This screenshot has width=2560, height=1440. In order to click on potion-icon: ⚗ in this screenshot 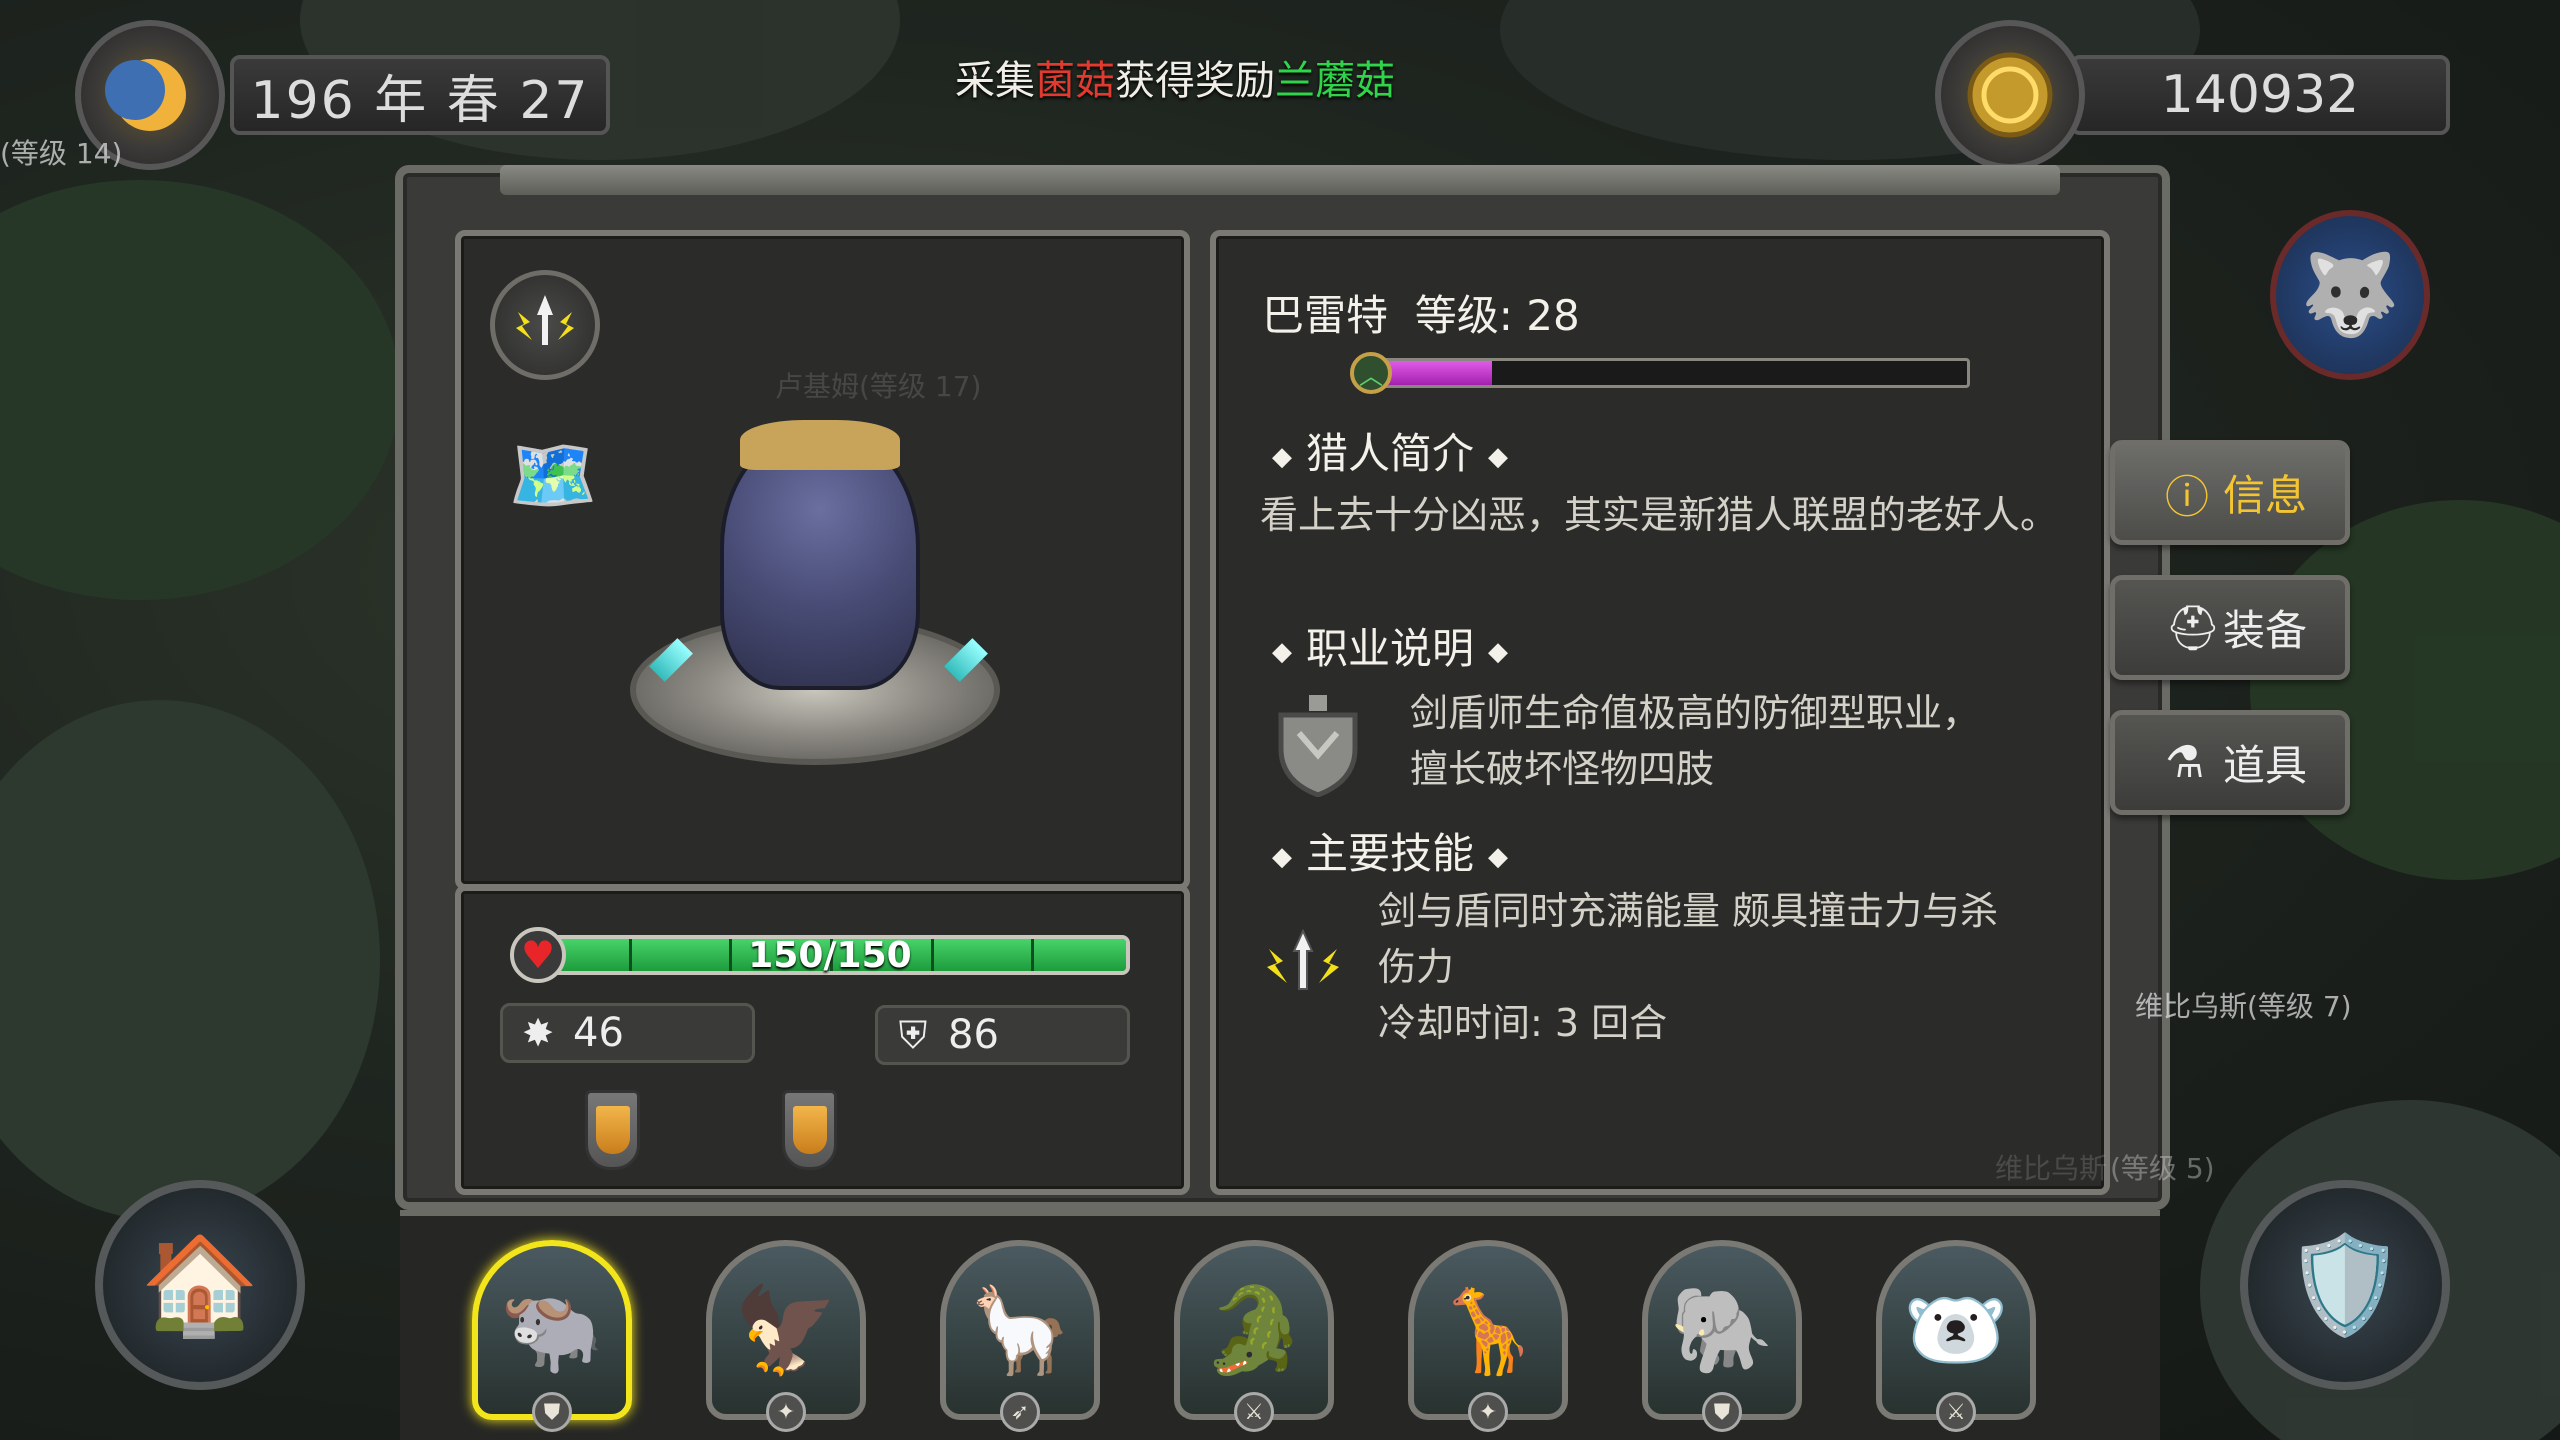, I will do `click(2185, 762)`.